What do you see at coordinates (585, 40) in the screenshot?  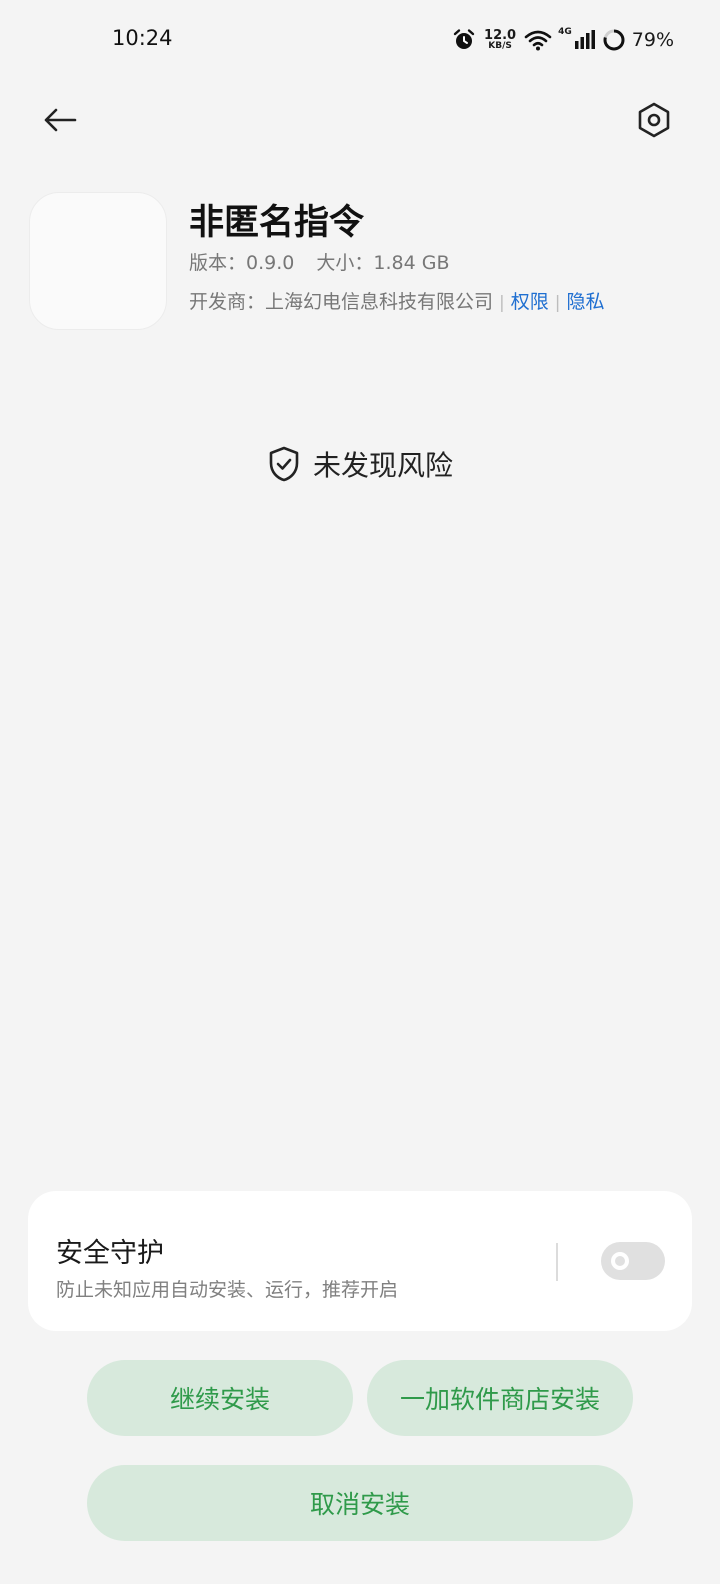 I see `cell-signal-icon` at bounding box center [585, 40].